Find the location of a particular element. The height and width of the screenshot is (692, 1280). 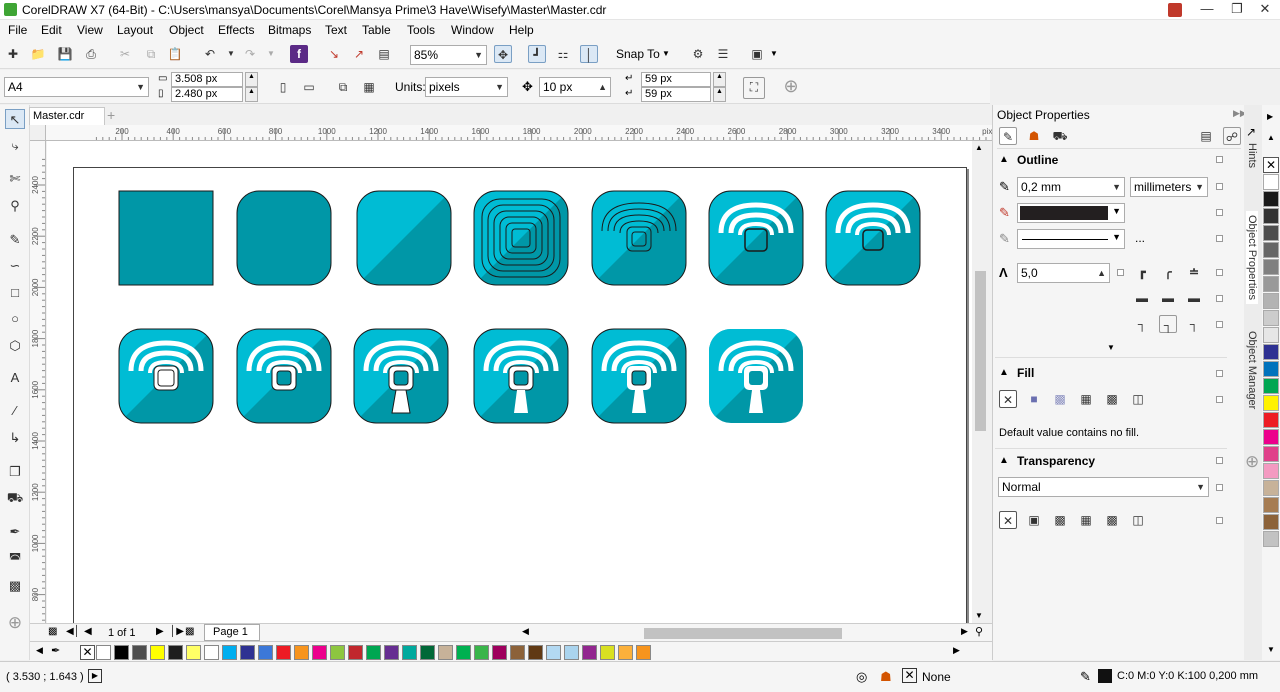

uniform-transparency-icon: ▣ is located at coordinates (1034, 520).